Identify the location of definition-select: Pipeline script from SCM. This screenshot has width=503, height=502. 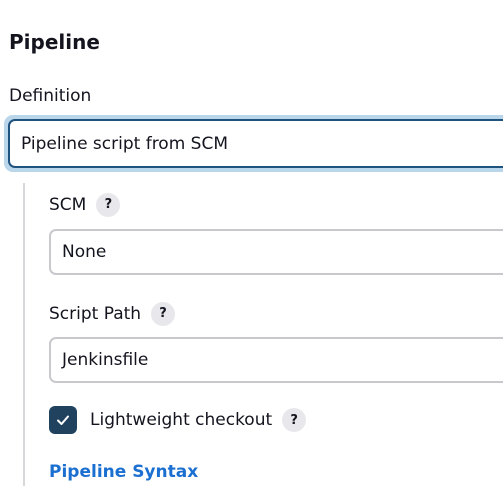
(253, 143).